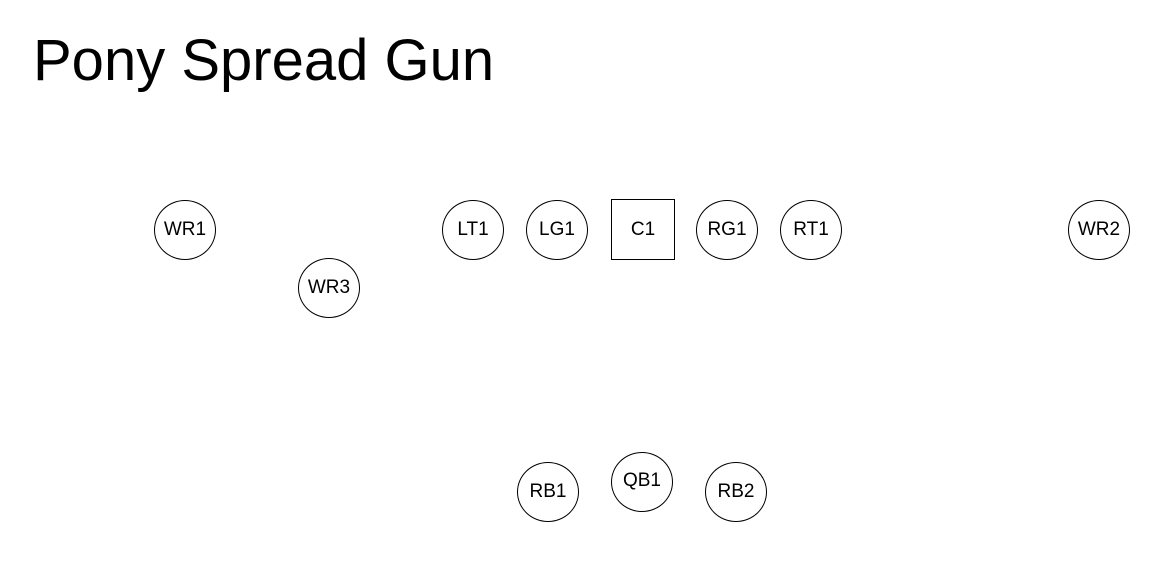 The width and height of the screenshot is (1176, 575). I want to click on player-label: WR2, so click(1099, 229).